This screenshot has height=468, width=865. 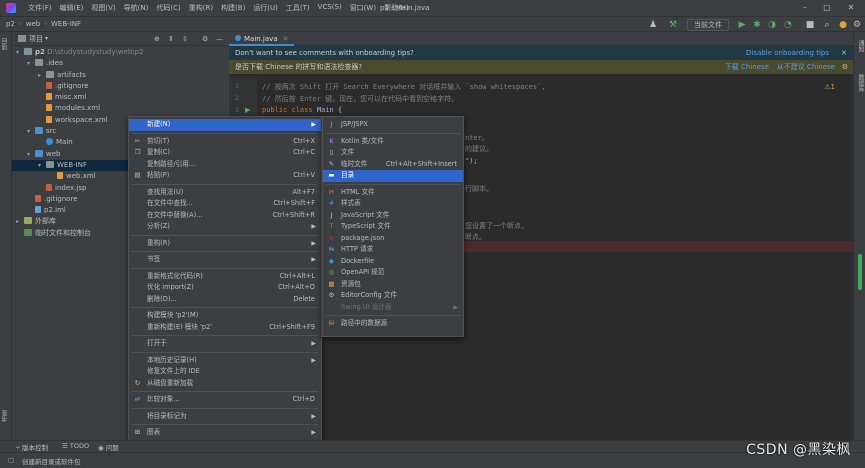 I want to click on problems-tool-tab: ◉ 问题, so click(x=108, y=447).